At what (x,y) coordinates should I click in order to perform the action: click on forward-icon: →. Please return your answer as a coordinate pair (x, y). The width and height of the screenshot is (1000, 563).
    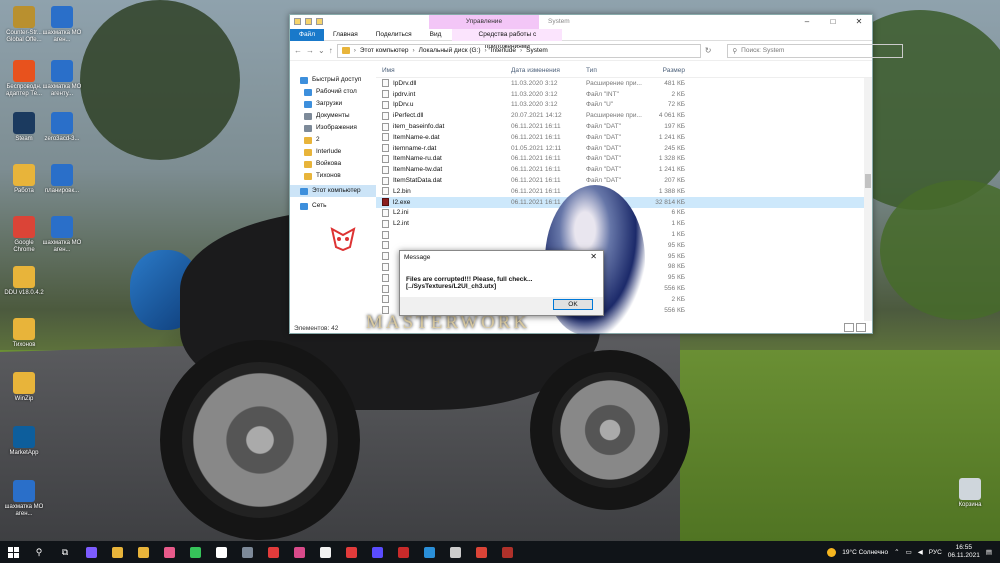
    Looking at the image, I should click on (310, 50).